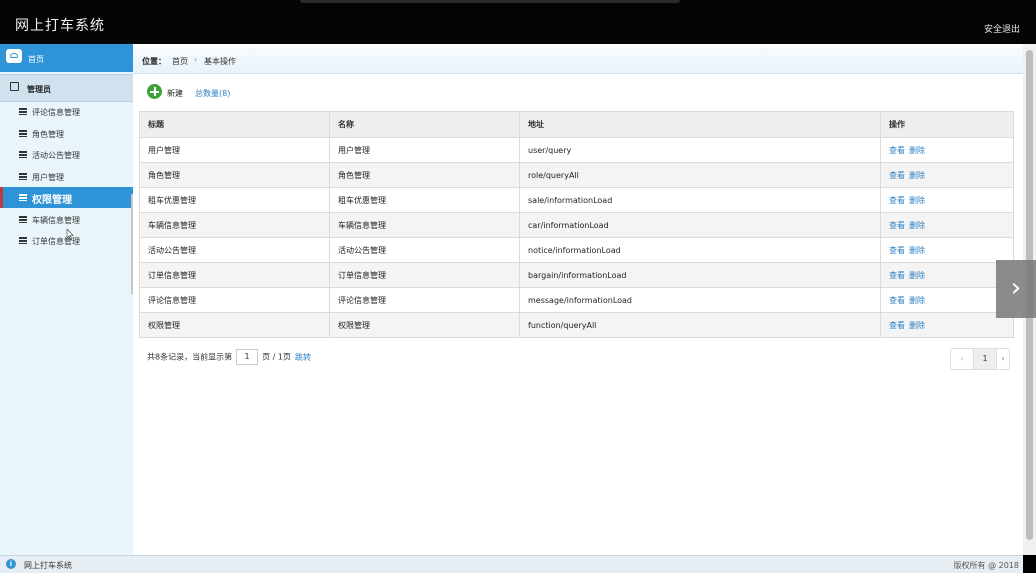 This screenshot has width=1036, height=573. Describe the element at coordinates (66, 176) in the screenshot. I see `sidebar-item: 用户管理` at that location.